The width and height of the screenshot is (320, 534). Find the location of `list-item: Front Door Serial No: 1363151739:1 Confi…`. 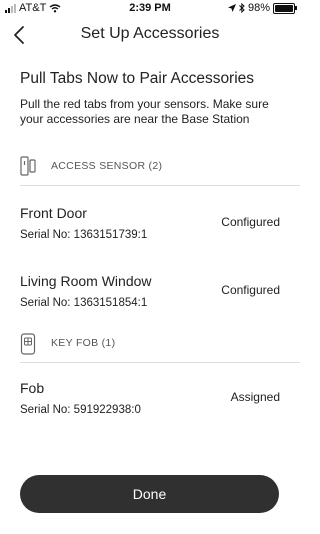

list-item: Front Door Serial No: 1363151739:1 Confi… is located at coordinates (150, 235).